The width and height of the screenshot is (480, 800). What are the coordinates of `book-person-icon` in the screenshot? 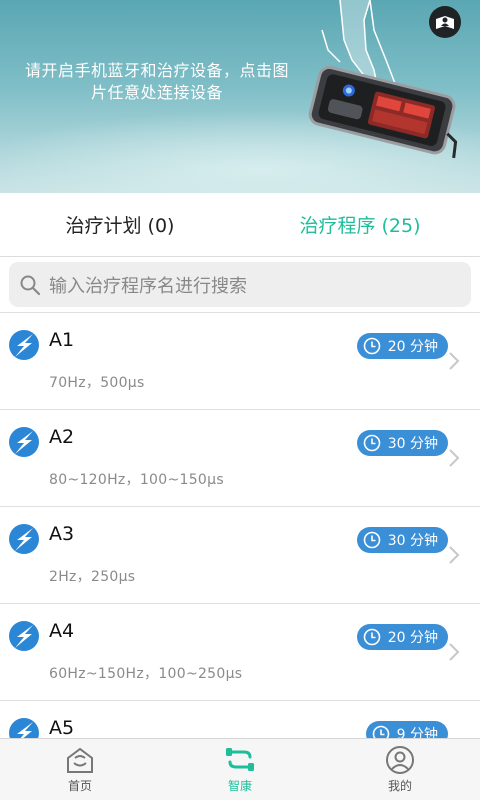 It's located at (445, 22).